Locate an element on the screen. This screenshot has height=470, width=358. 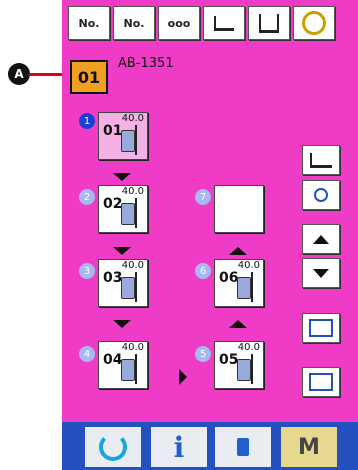
delete-pattern-button is located at coordinates (321, 382).